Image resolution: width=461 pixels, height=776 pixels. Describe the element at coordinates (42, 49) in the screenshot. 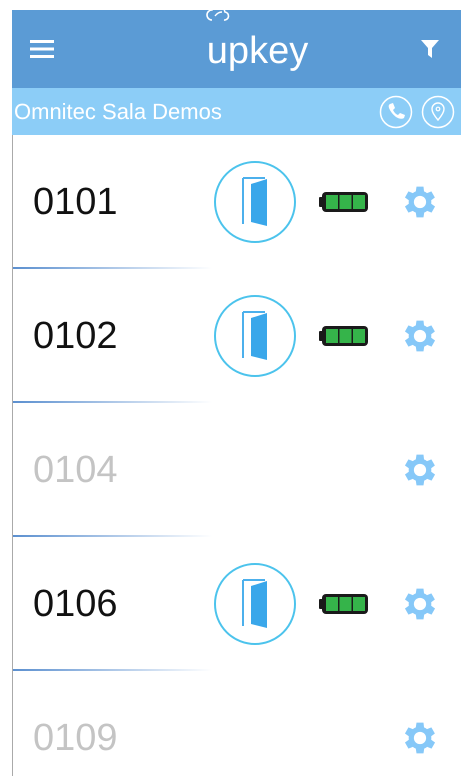

I see `menu-icon` at that location.